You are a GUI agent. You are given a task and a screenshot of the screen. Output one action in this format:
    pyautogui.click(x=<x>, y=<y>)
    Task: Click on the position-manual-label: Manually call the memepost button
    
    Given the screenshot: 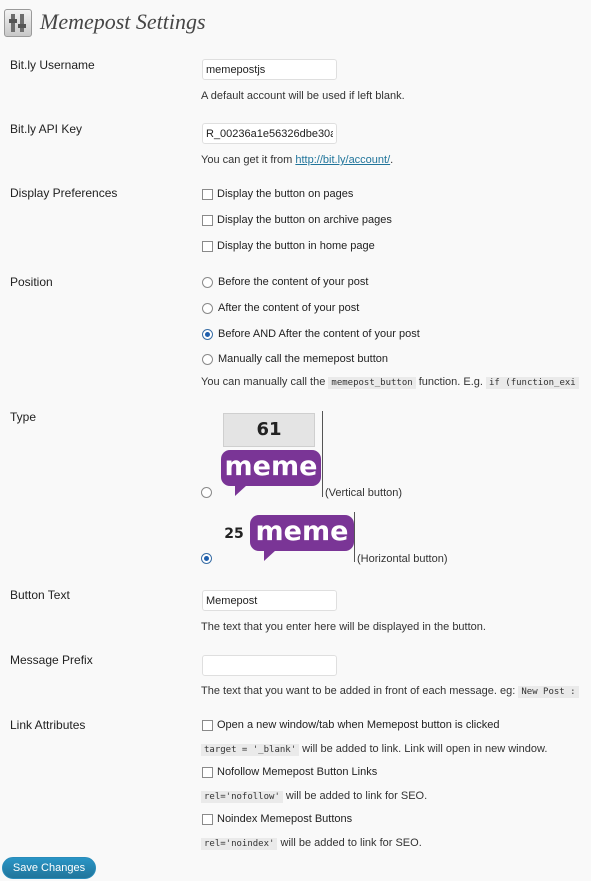 What is the action you would take?
    pyautogui.click(x=303, y=359)
    